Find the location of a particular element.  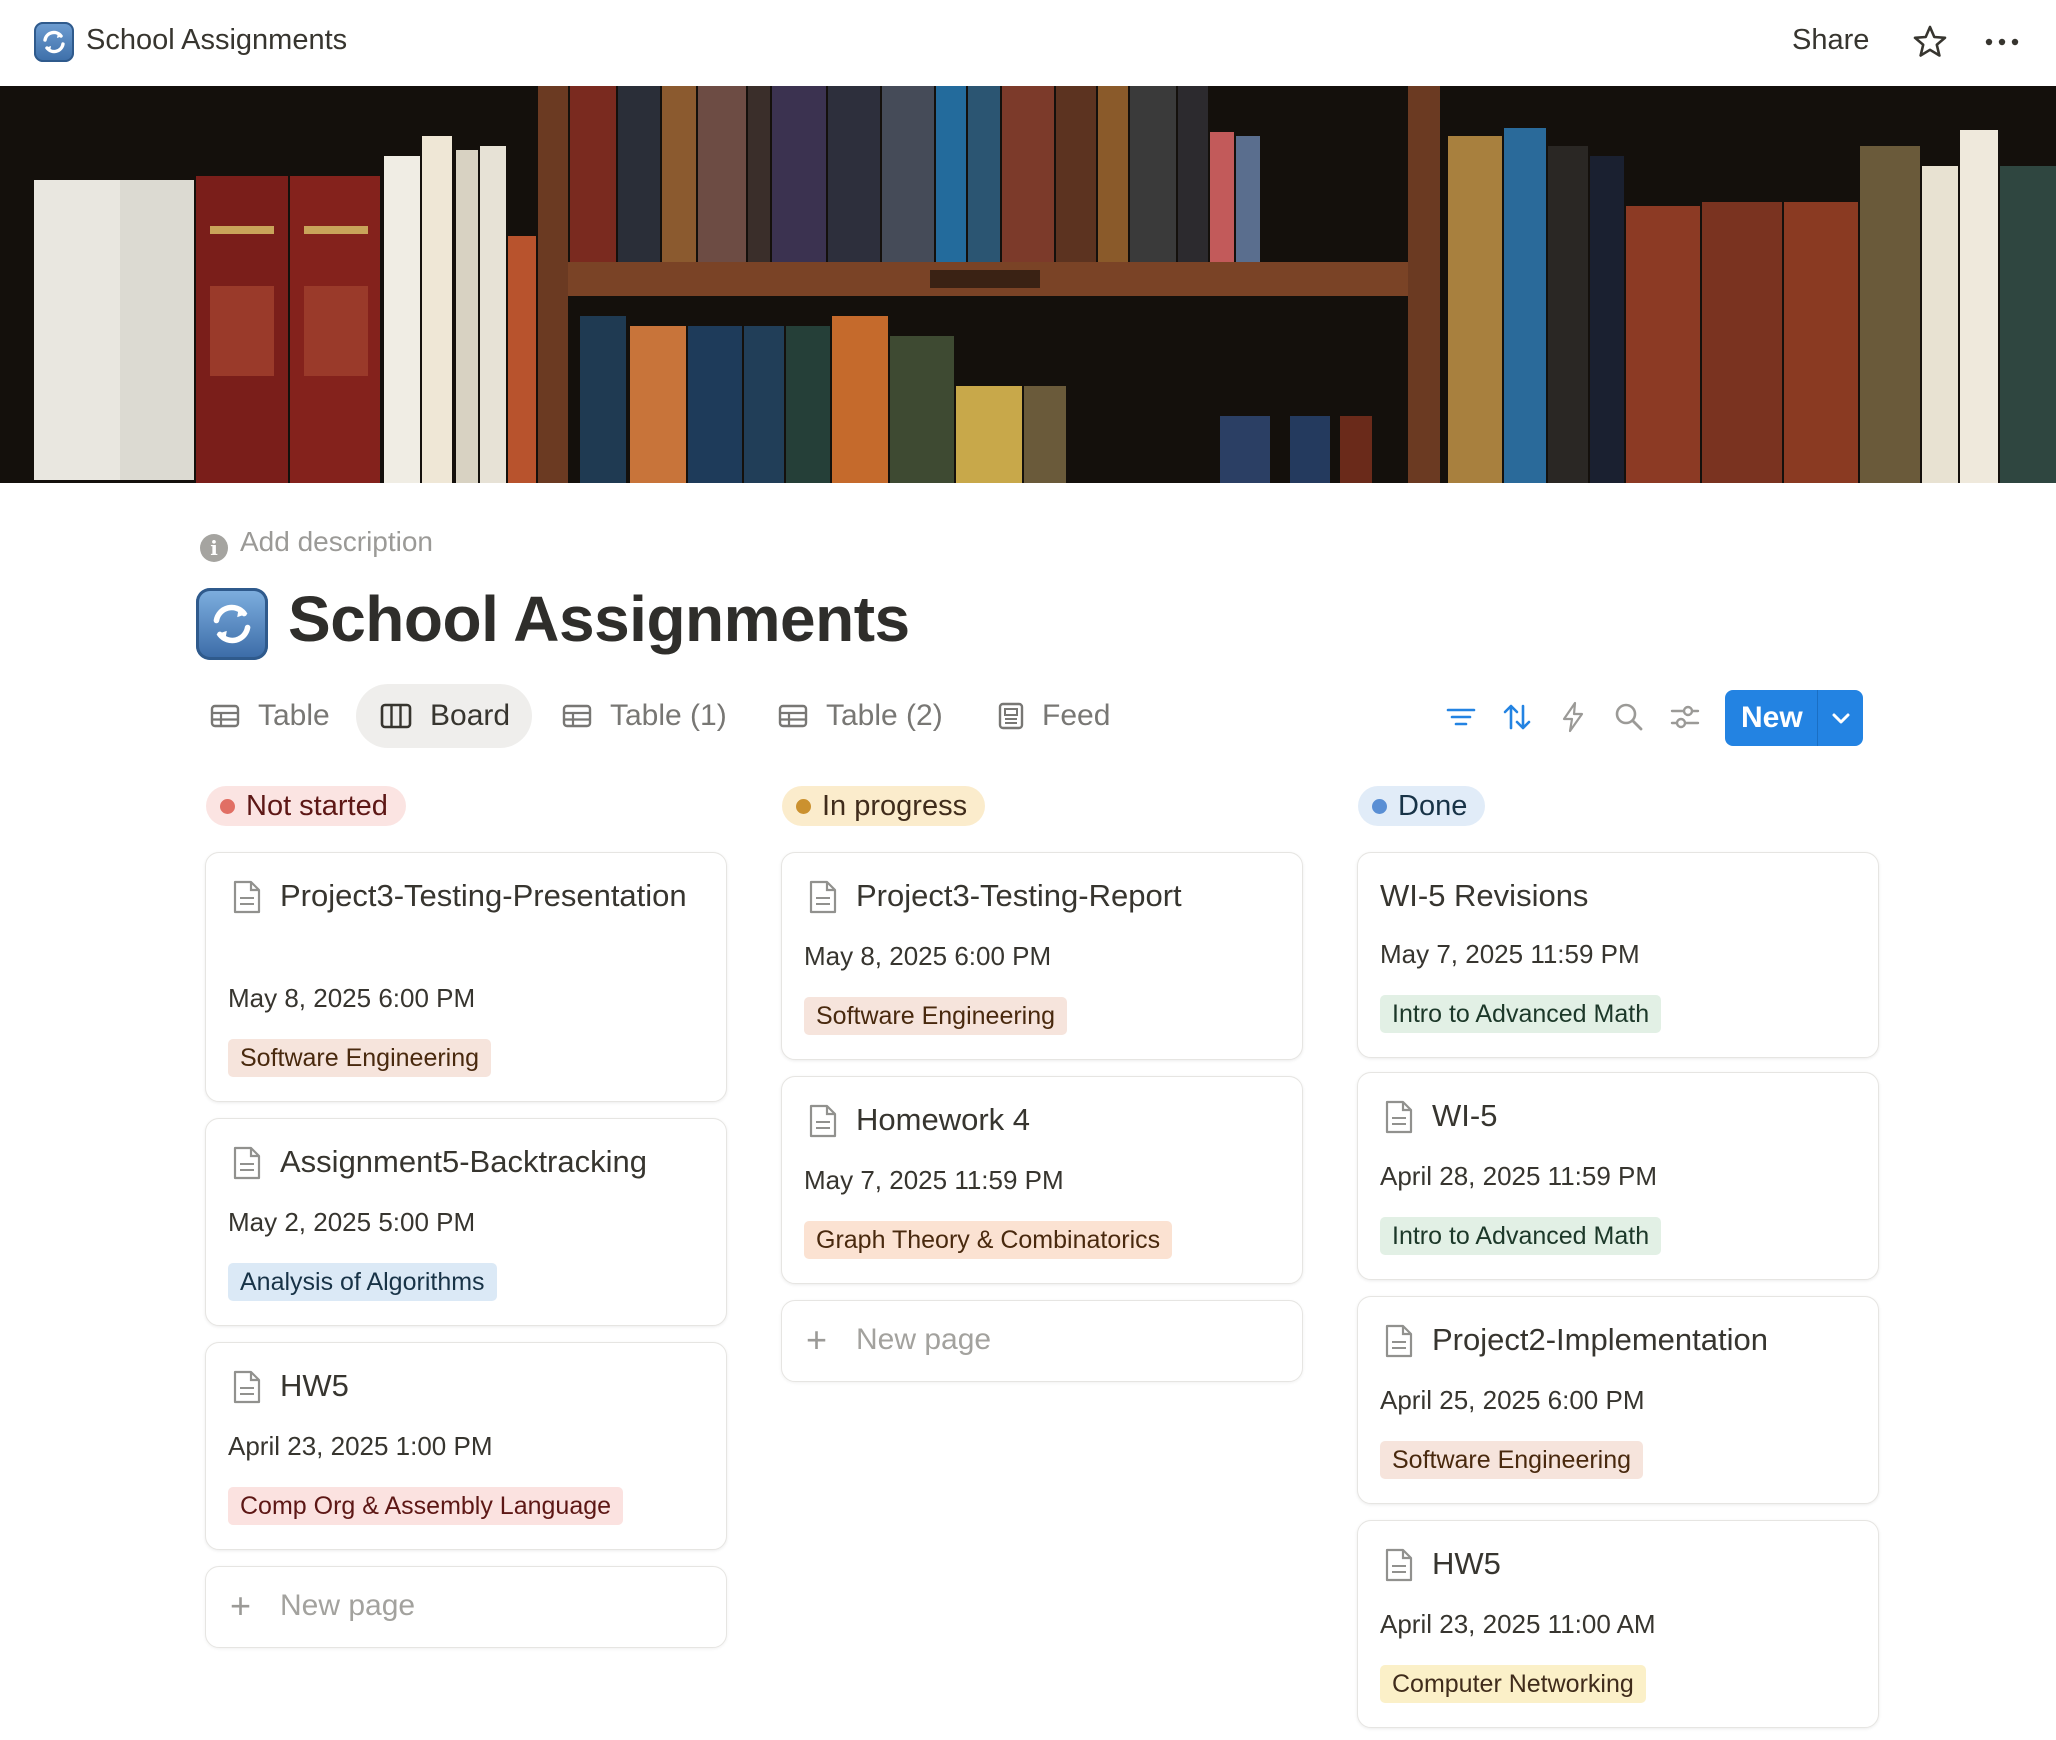

card-title: WI-5 Revisions is located at coordinates (1484, 895).